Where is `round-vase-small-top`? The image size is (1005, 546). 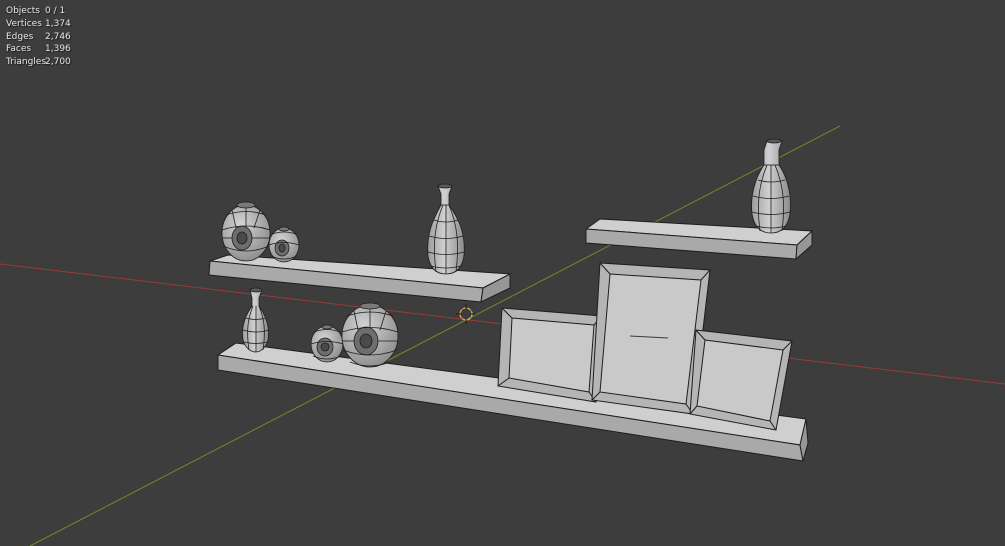
round-vase-small-top is located at coordinates (284, 244).